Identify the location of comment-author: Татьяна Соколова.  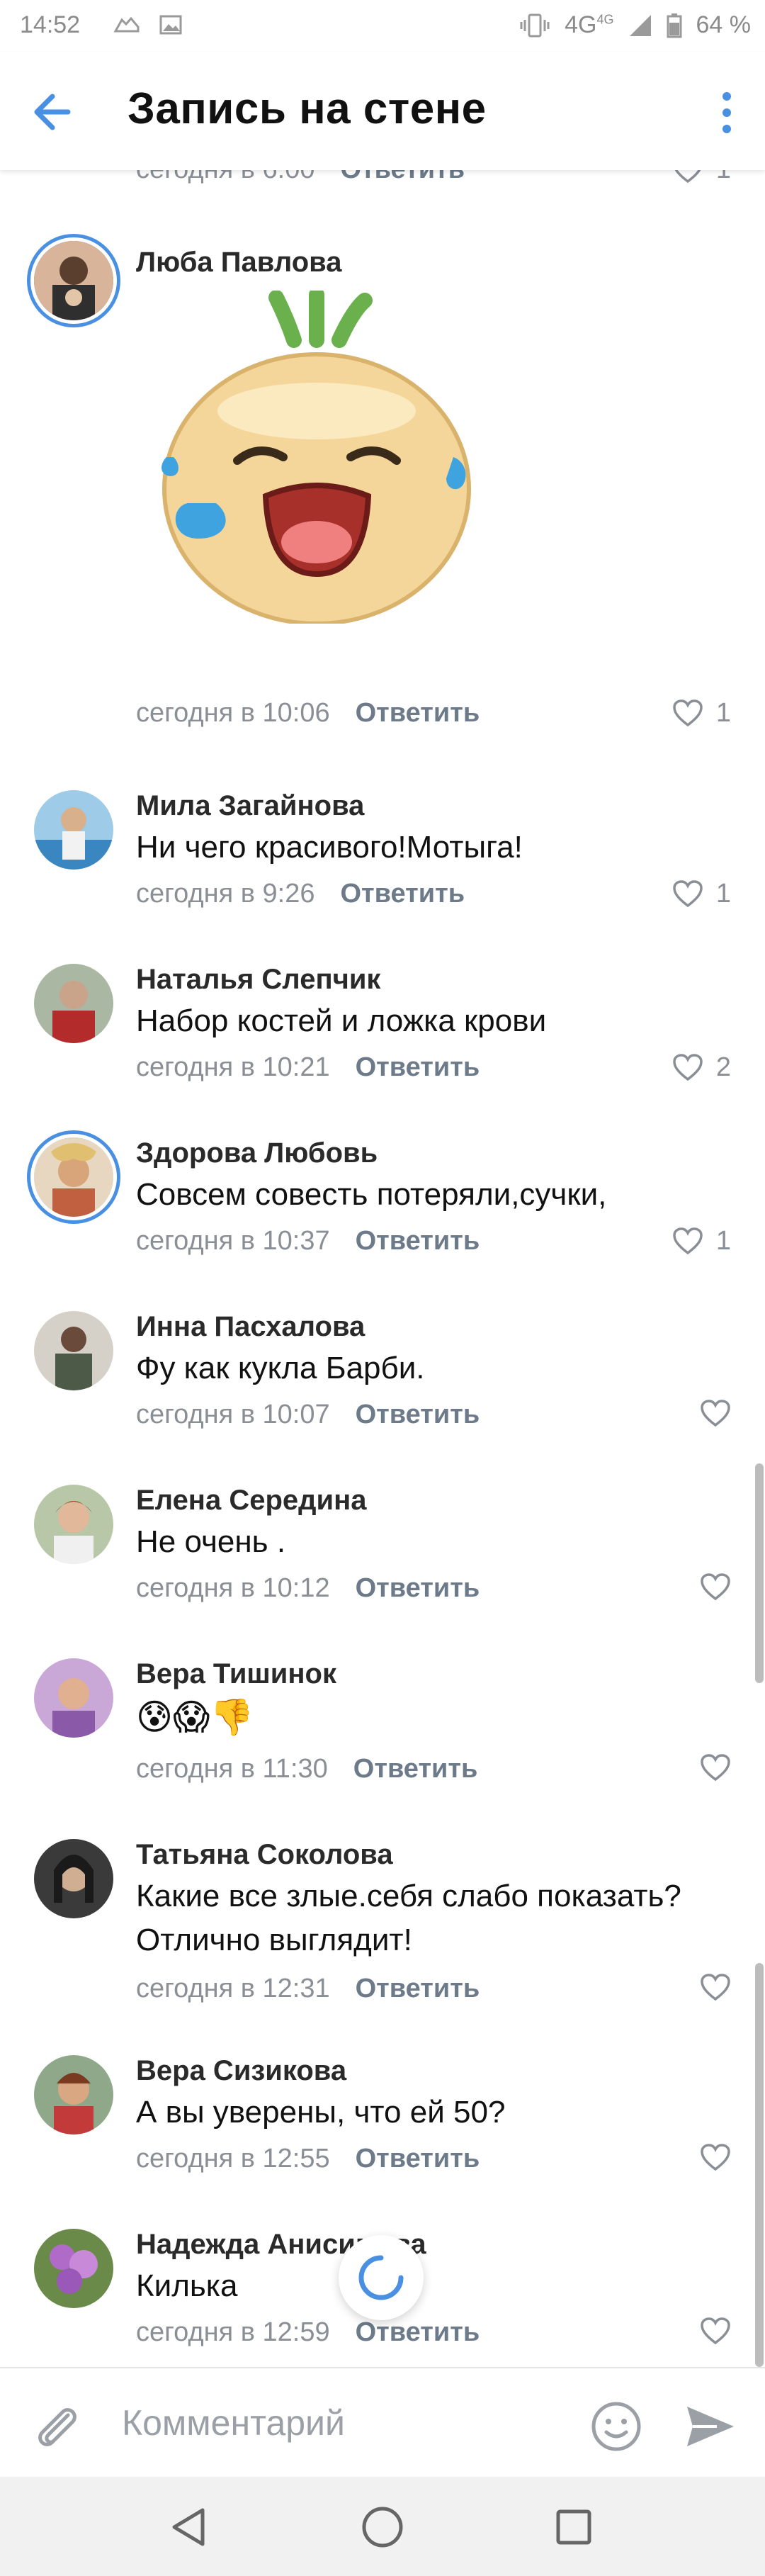
(265, 1855).